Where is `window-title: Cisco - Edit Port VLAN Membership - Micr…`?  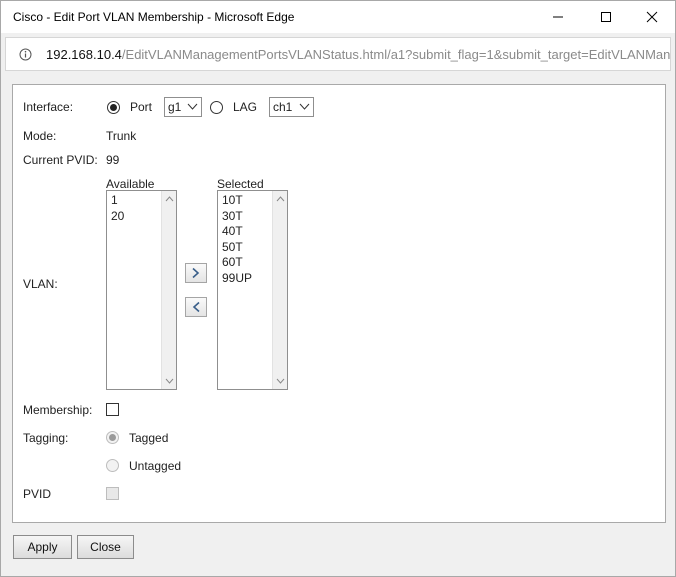
window-title: Cisco - Edit Port VLAN Membership - Micr… is located at coordinates (154, 17).